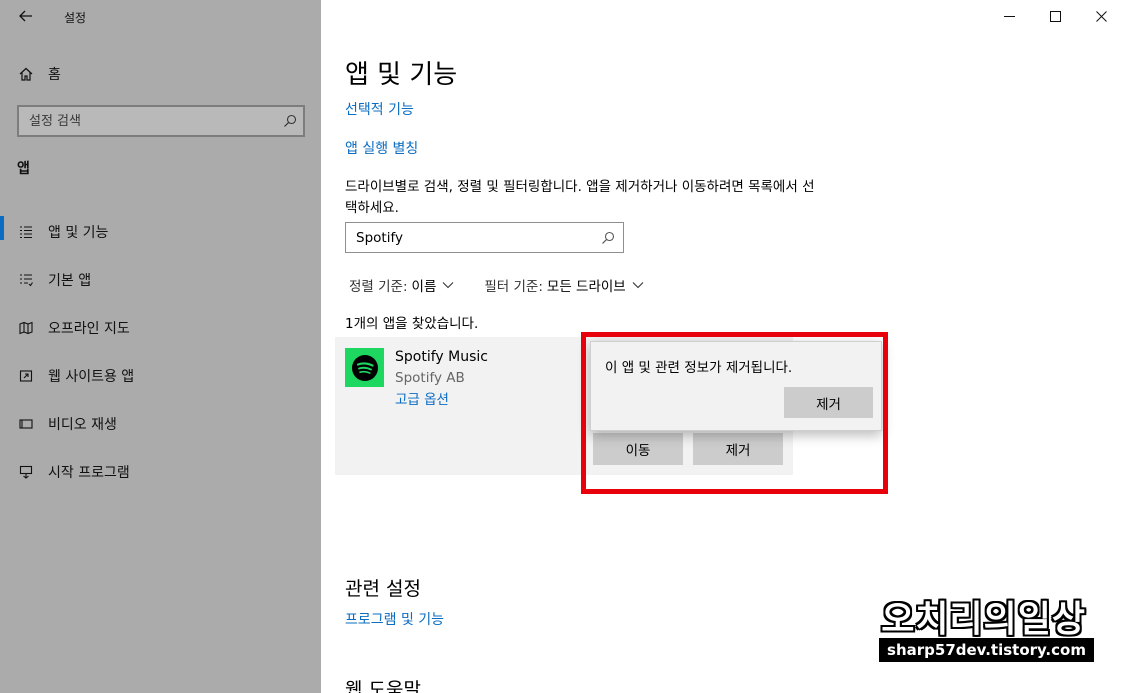 Image resolution: width=1124 pixels, height=693 pixels. I want to click on list-default-icon, so click(26, 280).